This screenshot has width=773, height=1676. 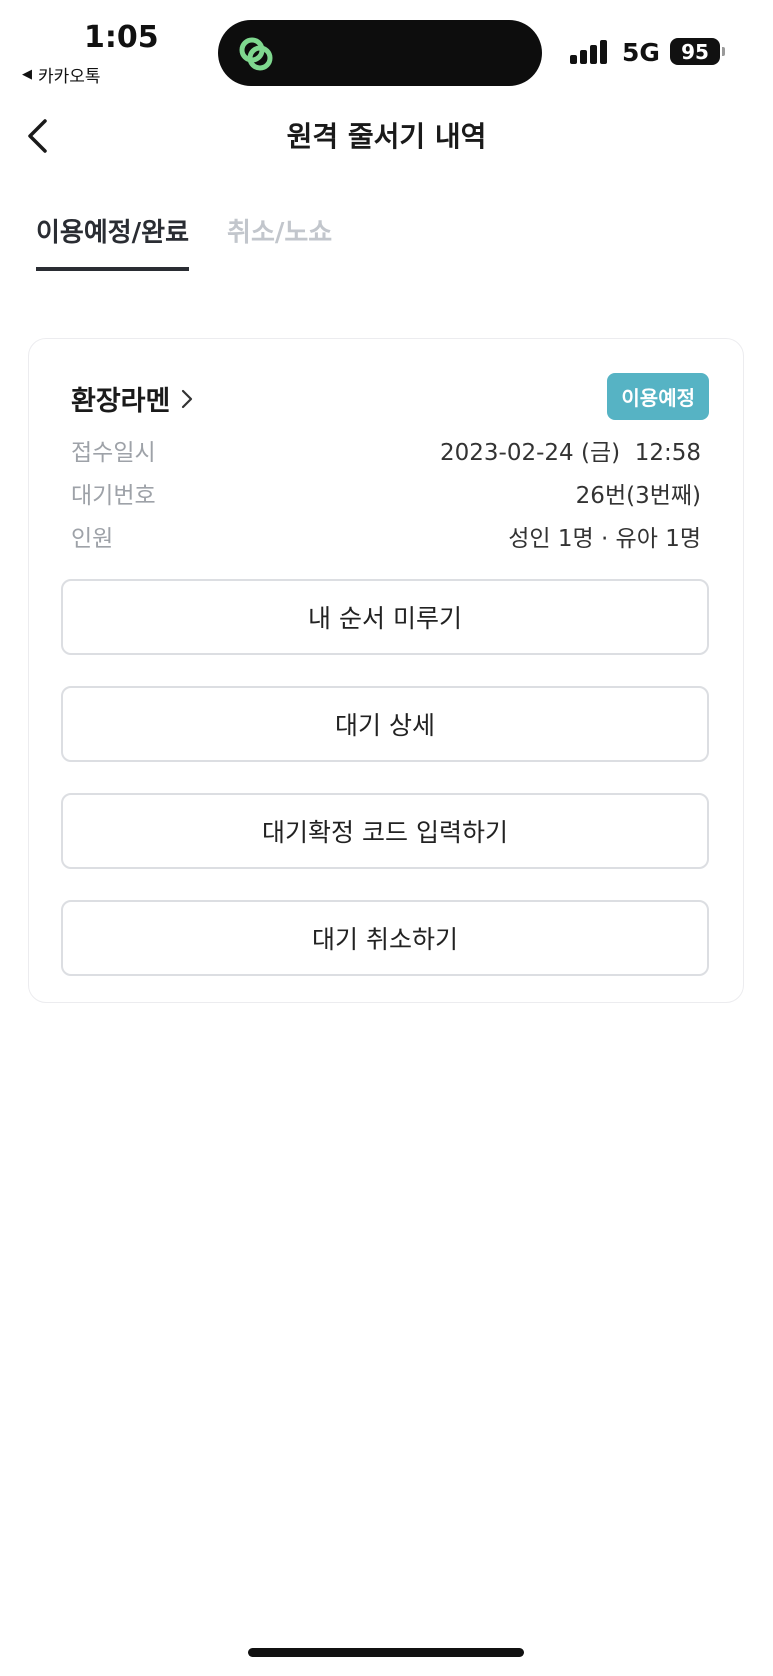 I want to click on info-value: 2023-02-24 (금) 12:58, so click(x=570, y=453).